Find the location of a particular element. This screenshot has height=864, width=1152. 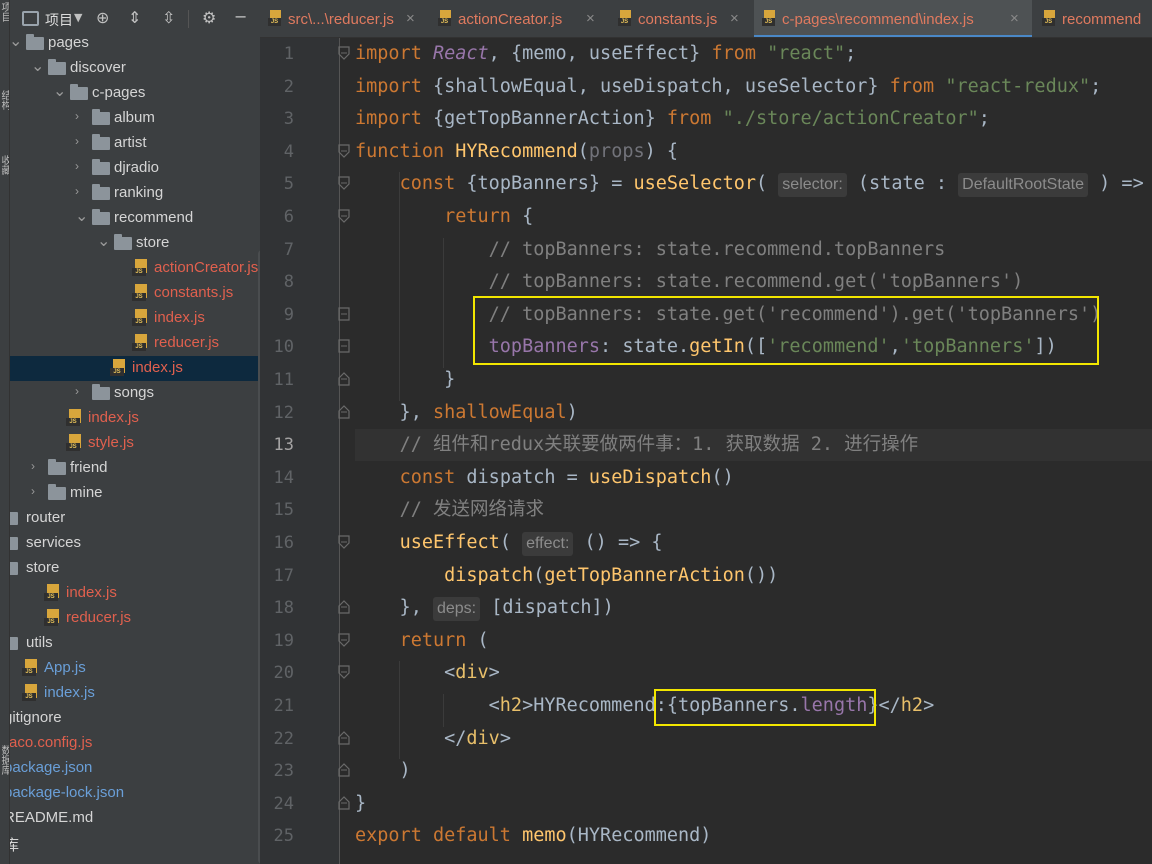

tree-file-item: raco.config.js is located at coordinates (135, 743).